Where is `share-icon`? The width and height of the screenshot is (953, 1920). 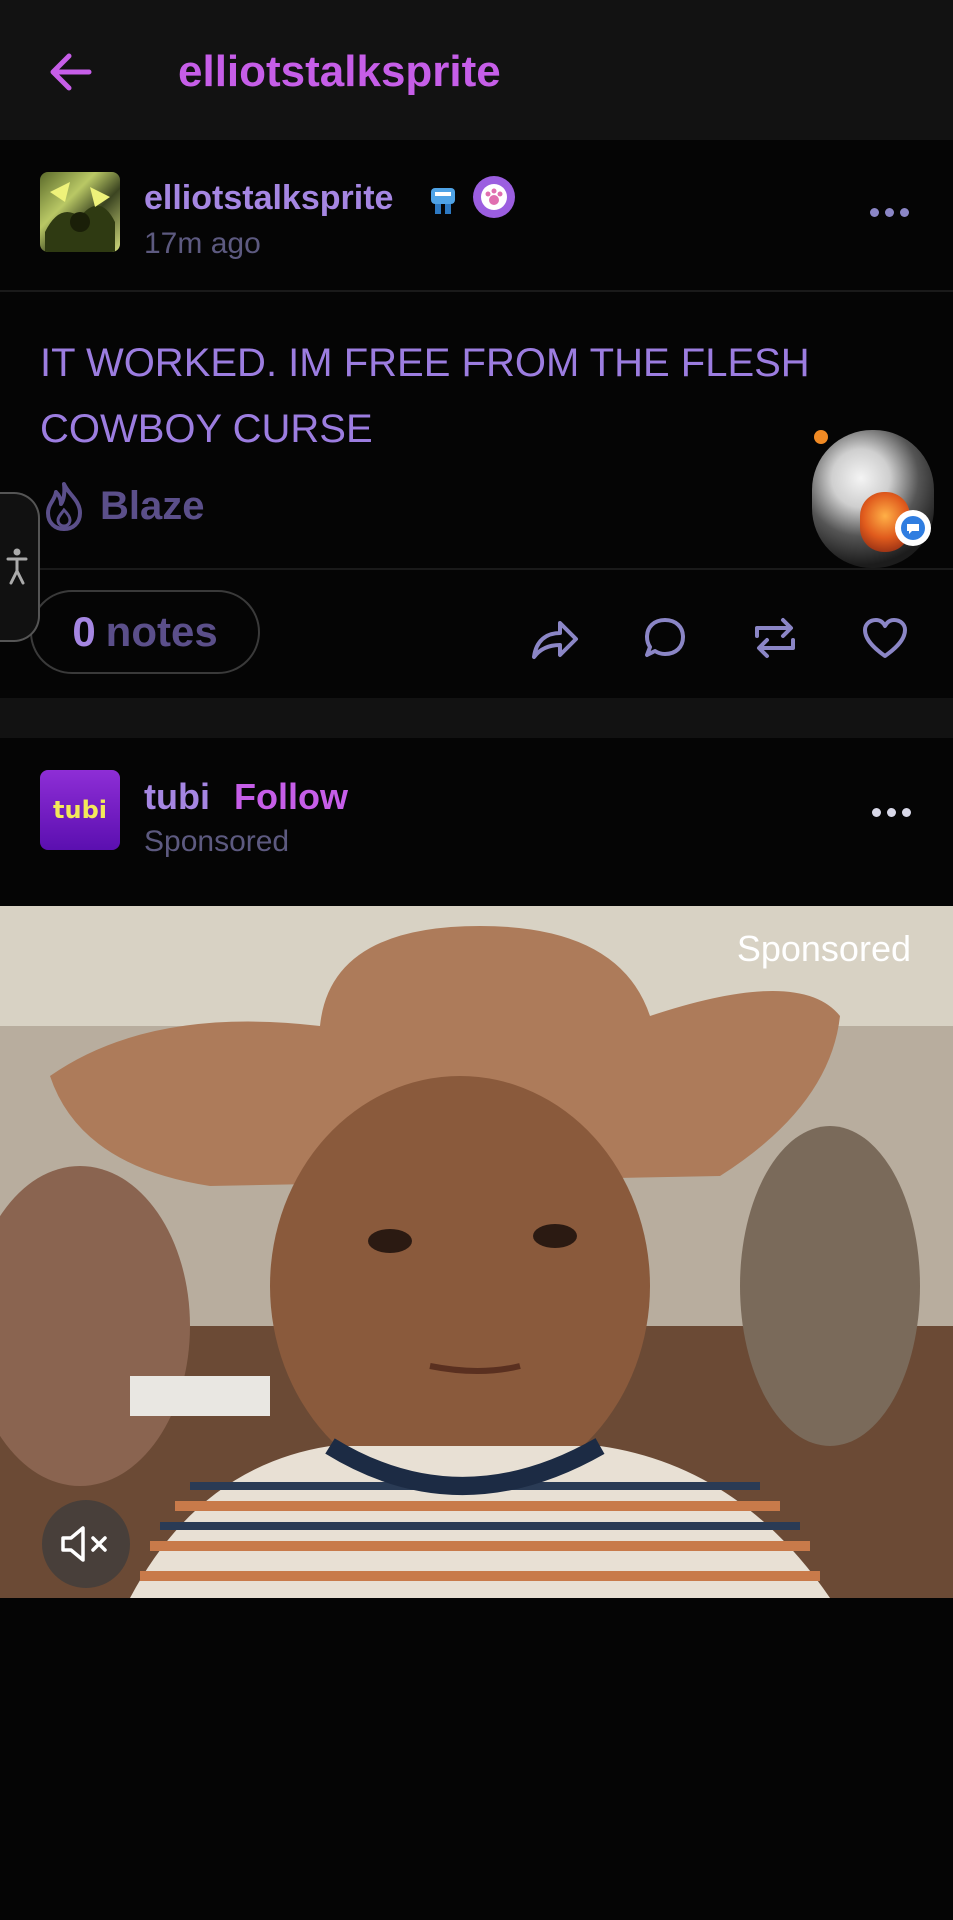
share-icon is located at coordinates (555, 640).